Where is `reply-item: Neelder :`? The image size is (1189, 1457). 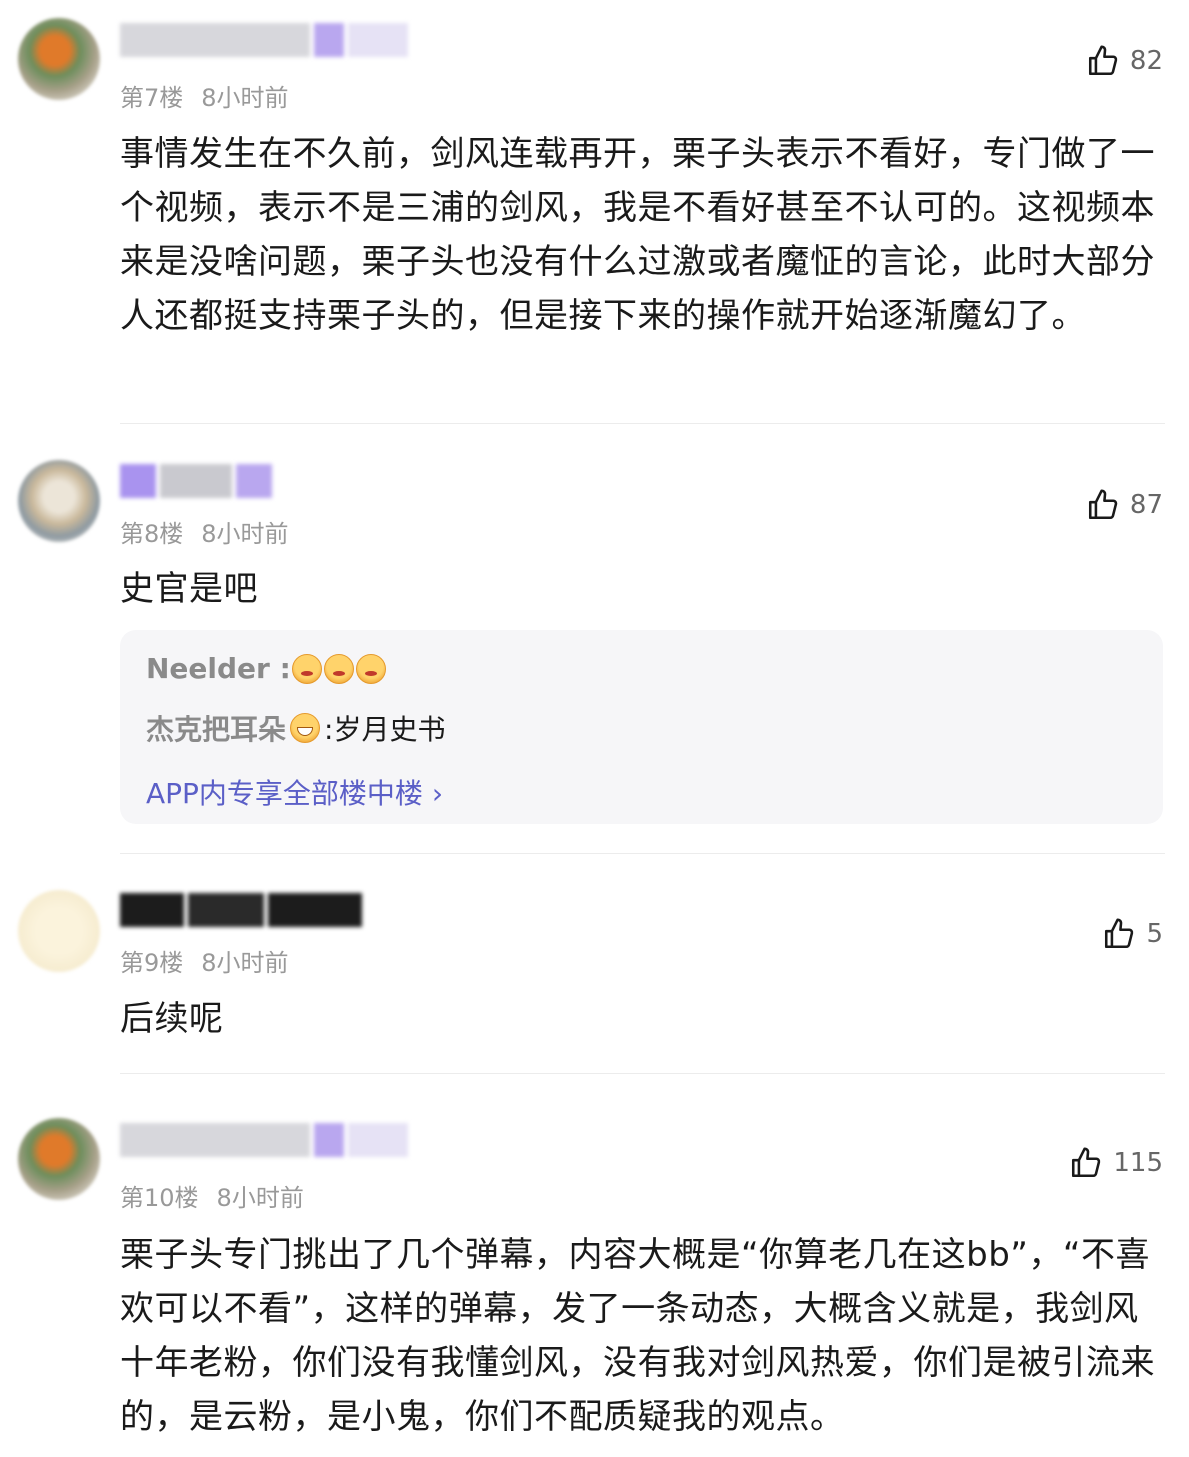
reply-item: Neelder : is located at coordinates (266, 668).